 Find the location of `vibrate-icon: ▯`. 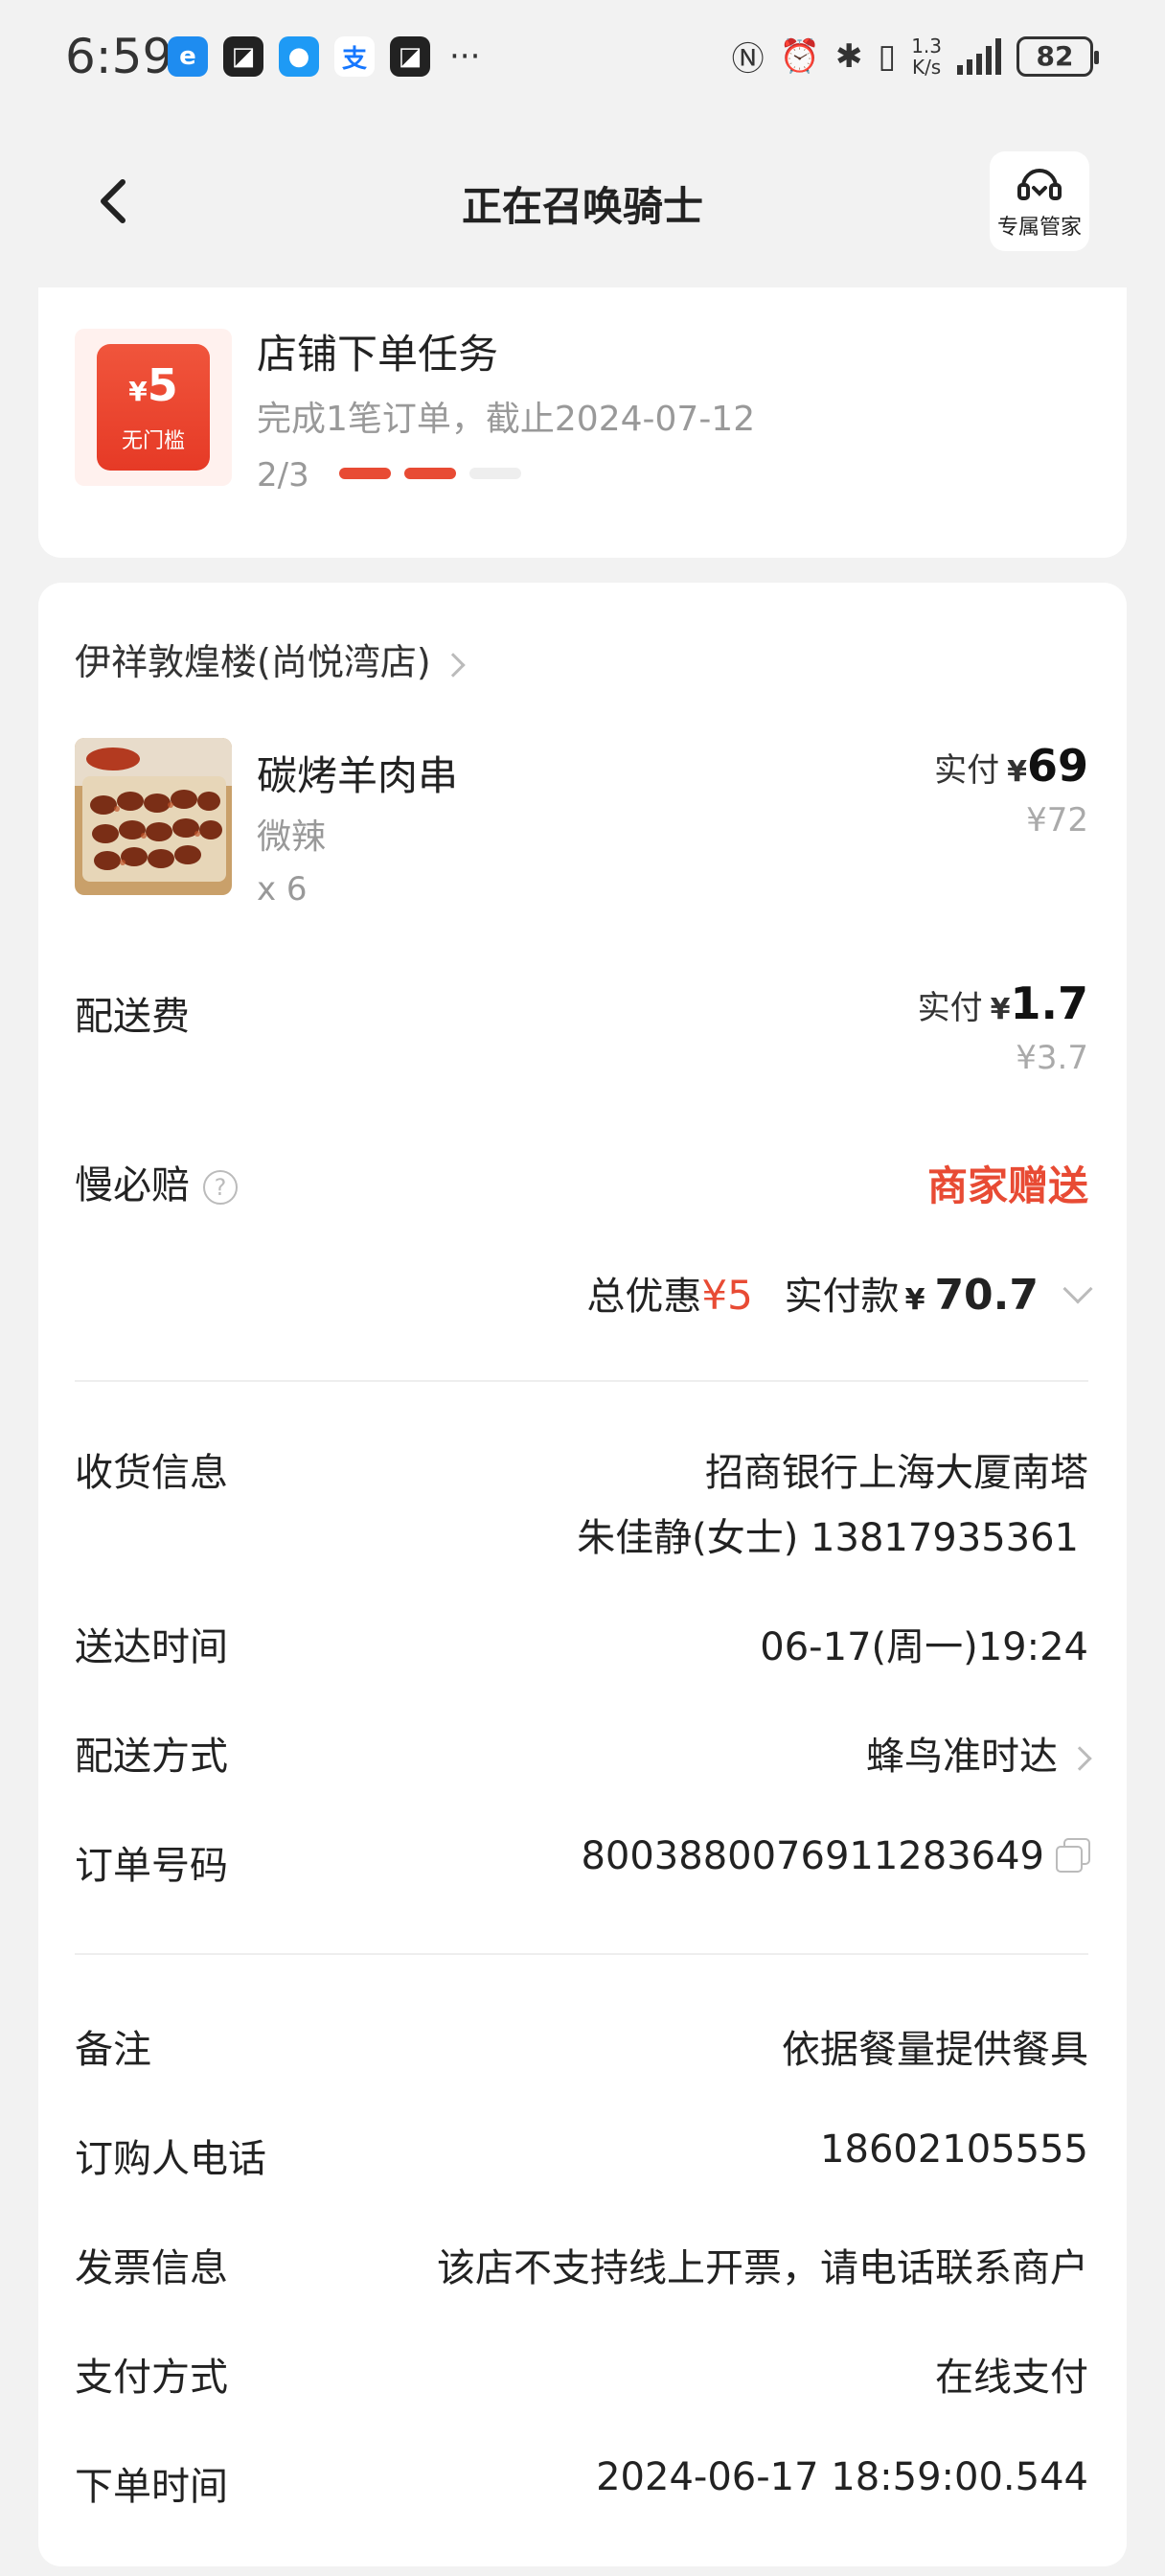

vibrate-icon: ▯ is located at coordinates (887, 56).